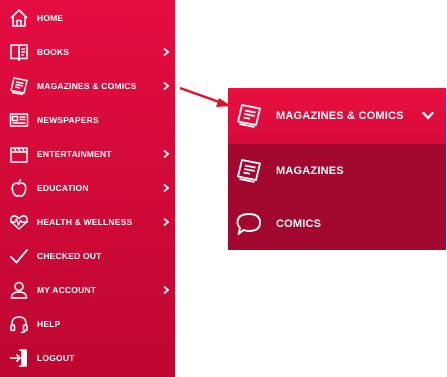 The image size is (447, 377). I want to click on speech-bubble-icon, so click(249, 224).